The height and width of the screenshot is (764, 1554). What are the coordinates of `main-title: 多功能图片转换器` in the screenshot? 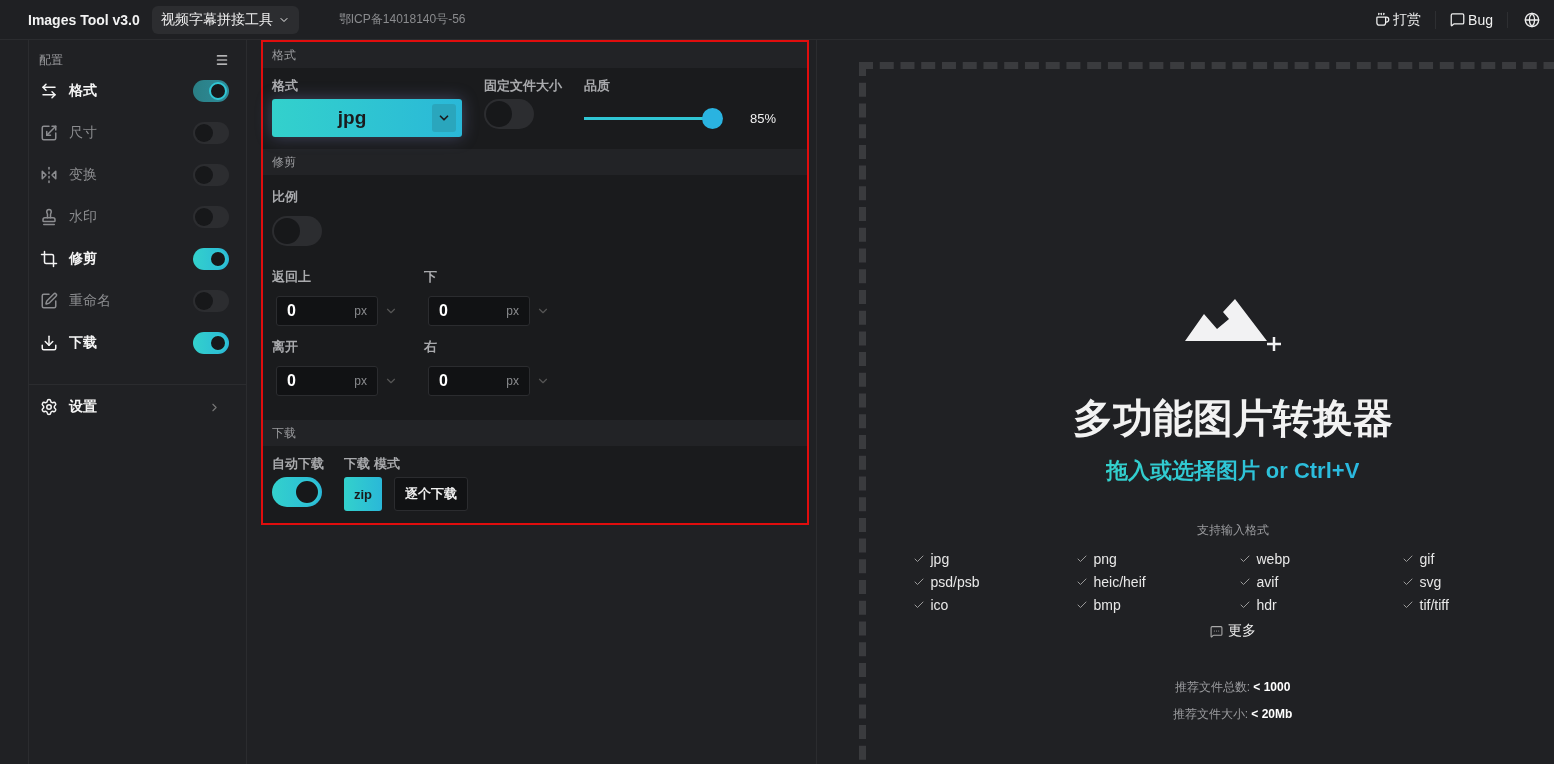 It's located at (1232, 418).